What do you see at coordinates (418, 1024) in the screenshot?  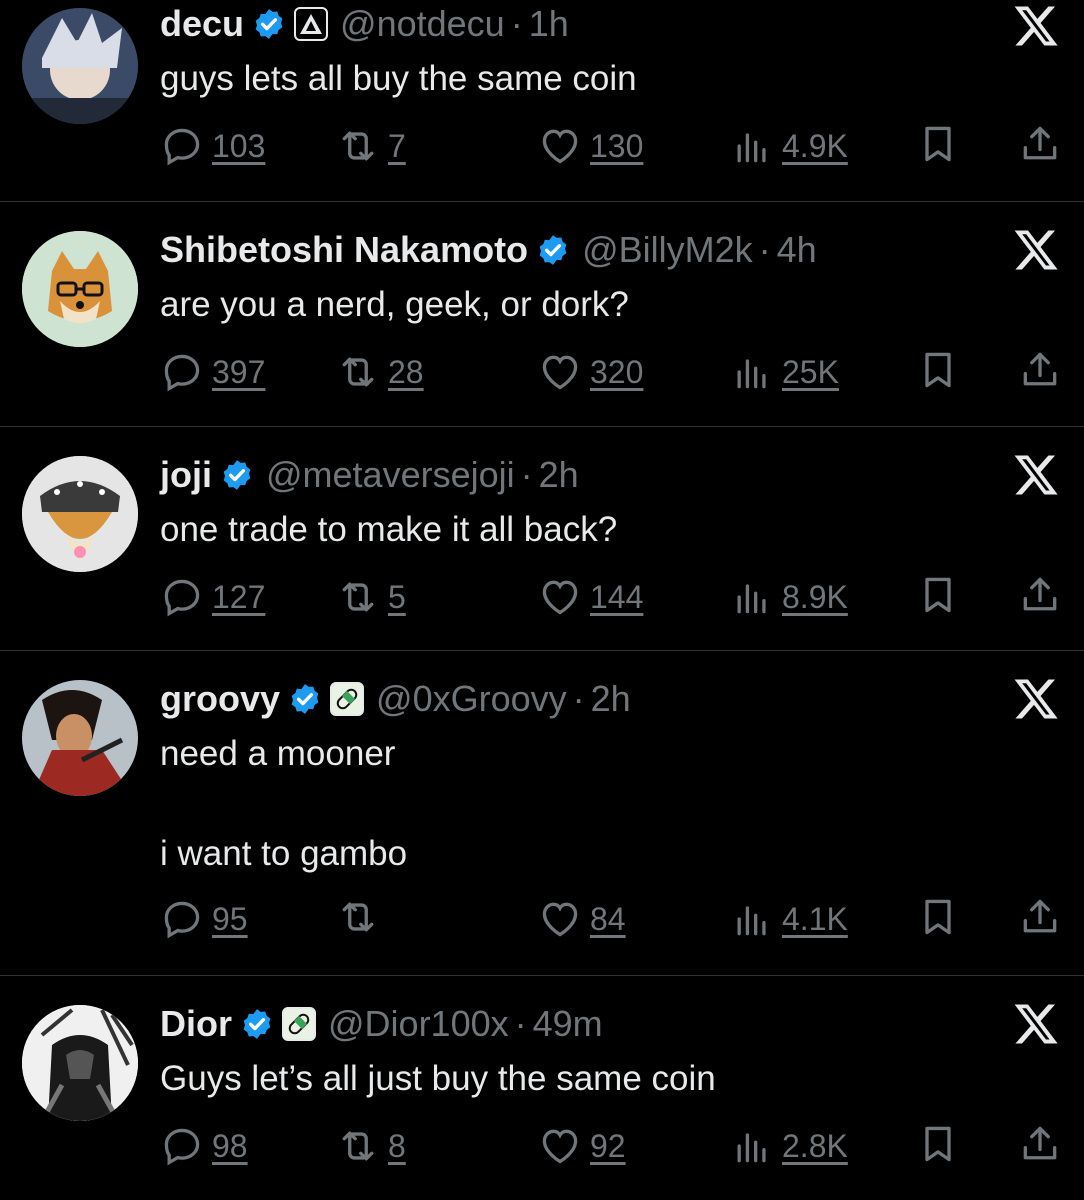 I see `user-handle: @Dior100x` at bounding box center [418, 1024].